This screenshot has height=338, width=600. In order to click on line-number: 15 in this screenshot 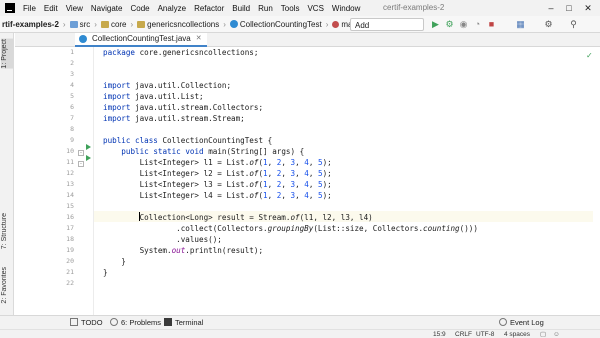, I will do `click(70, 206)`.